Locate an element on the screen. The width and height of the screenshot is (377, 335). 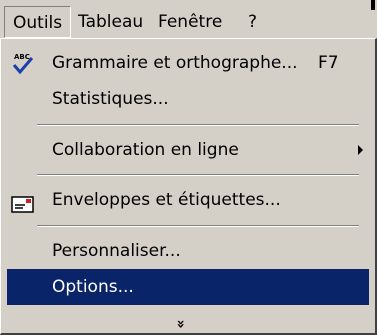
menu-fenetre: Fenêtre is located at coordinates (190, 22).